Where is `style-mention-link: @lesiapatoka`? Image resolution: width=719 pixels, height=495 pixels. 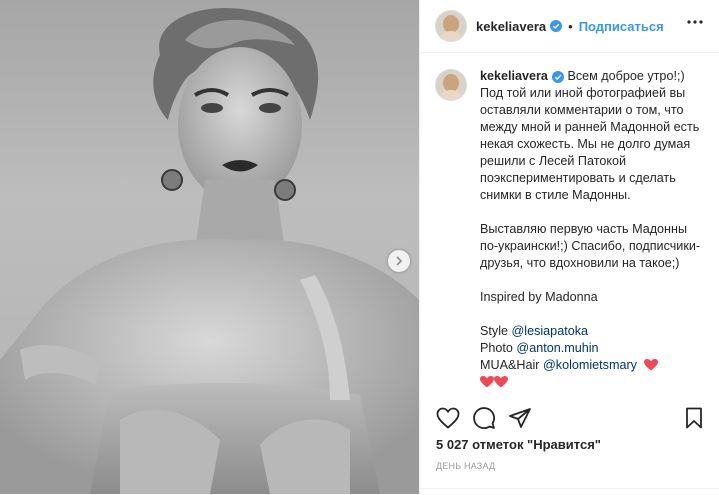
style-mention-link: @lesiapatoka is located at coordinates (550, 331).